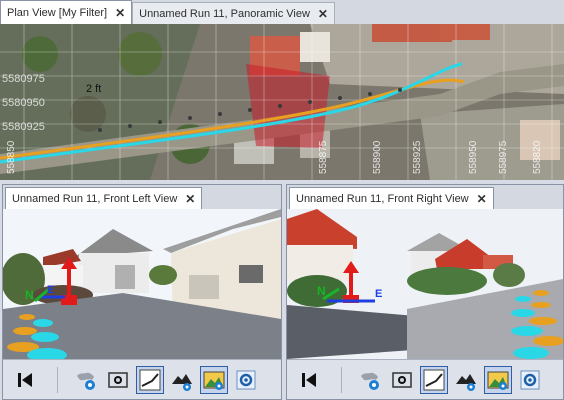 The width and height of the screenshot is (564, 400). What do you see at coordinates (23, 103) in the screenshot?
I see `grid-label-y: 5580950` at bounding box center [23, 103].